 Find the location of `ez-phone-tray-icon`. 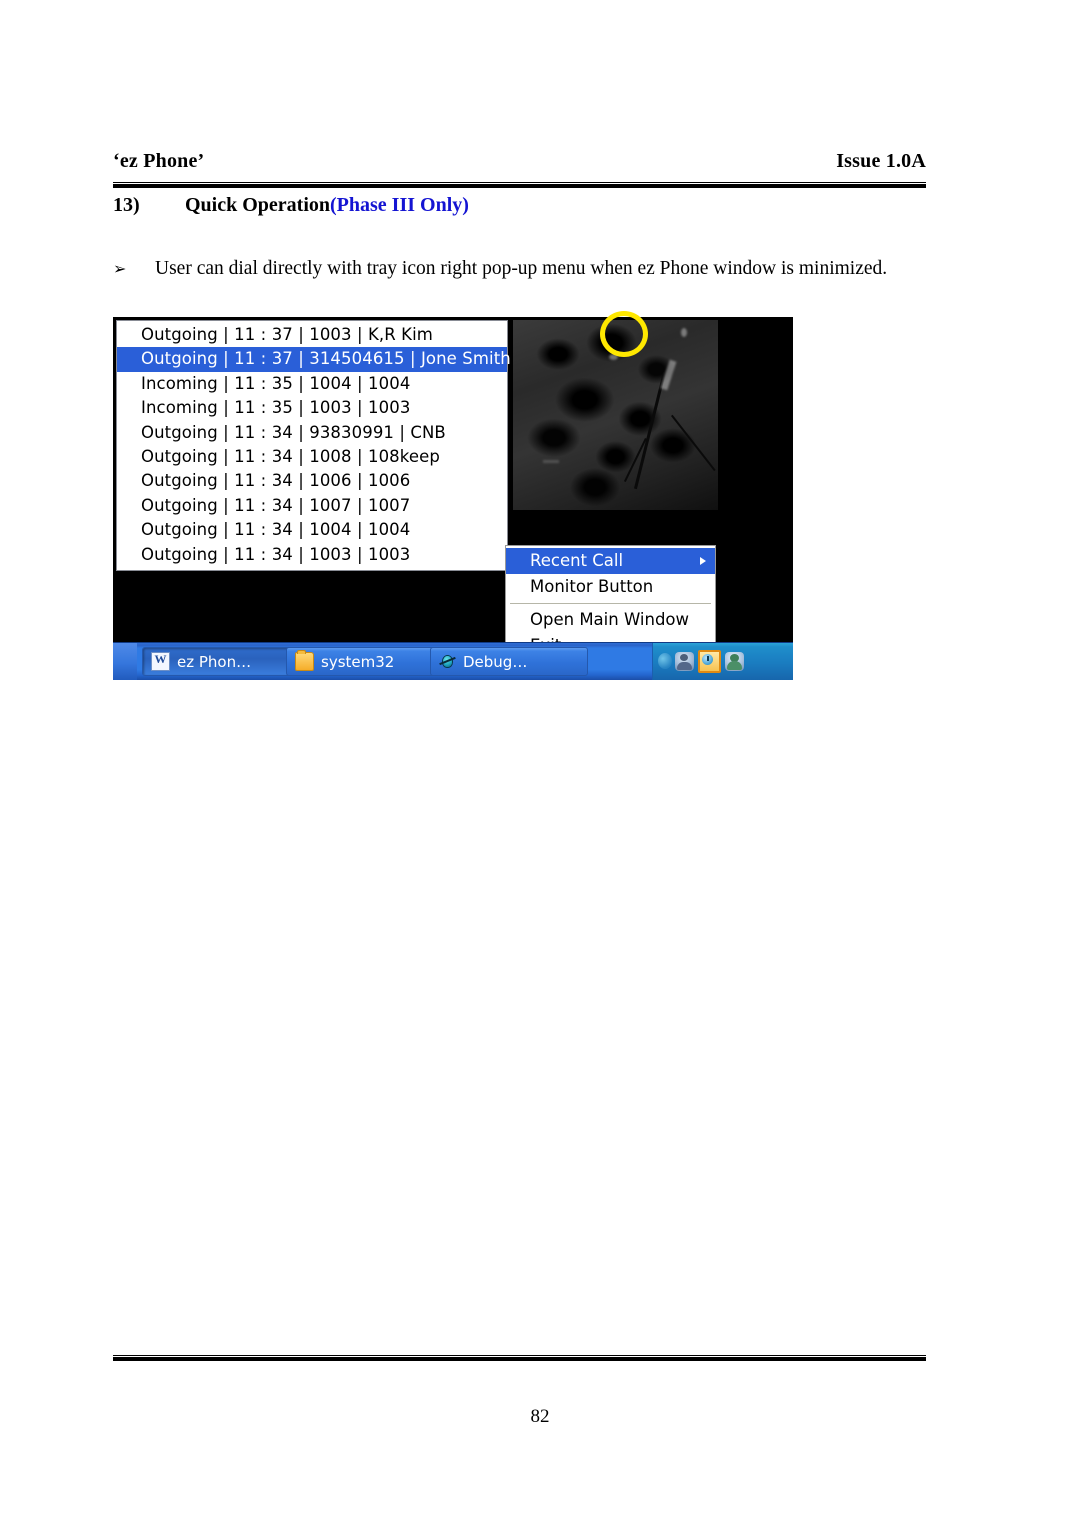

ez-phone-tray-icon is located at coordinates (709, 661).